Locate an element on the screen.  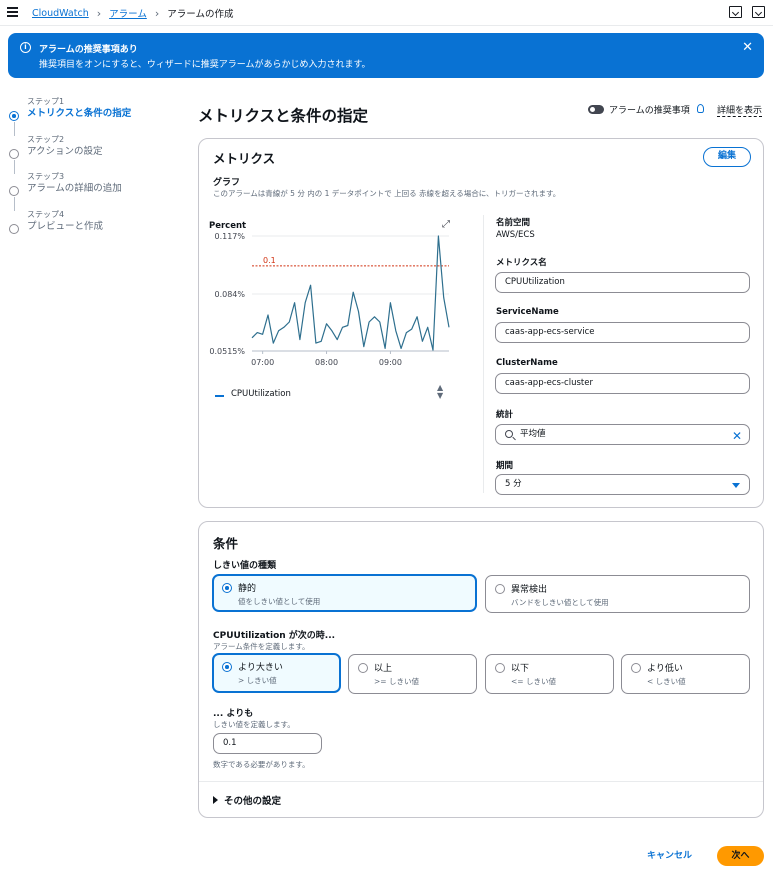
metric-name-label: メトリクス名 is located at coordinates (521, 263).